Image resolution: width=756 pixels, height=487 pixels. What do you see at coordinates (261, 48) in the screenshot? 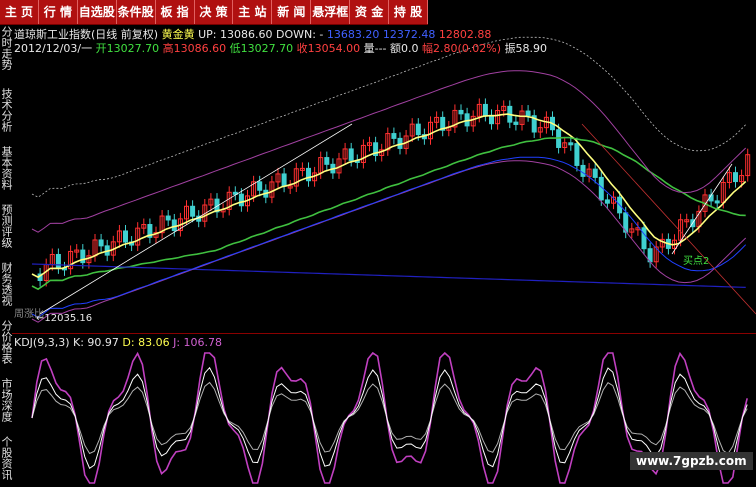
I see `low-value: 低13027.70` at bounding box center [261, 48].